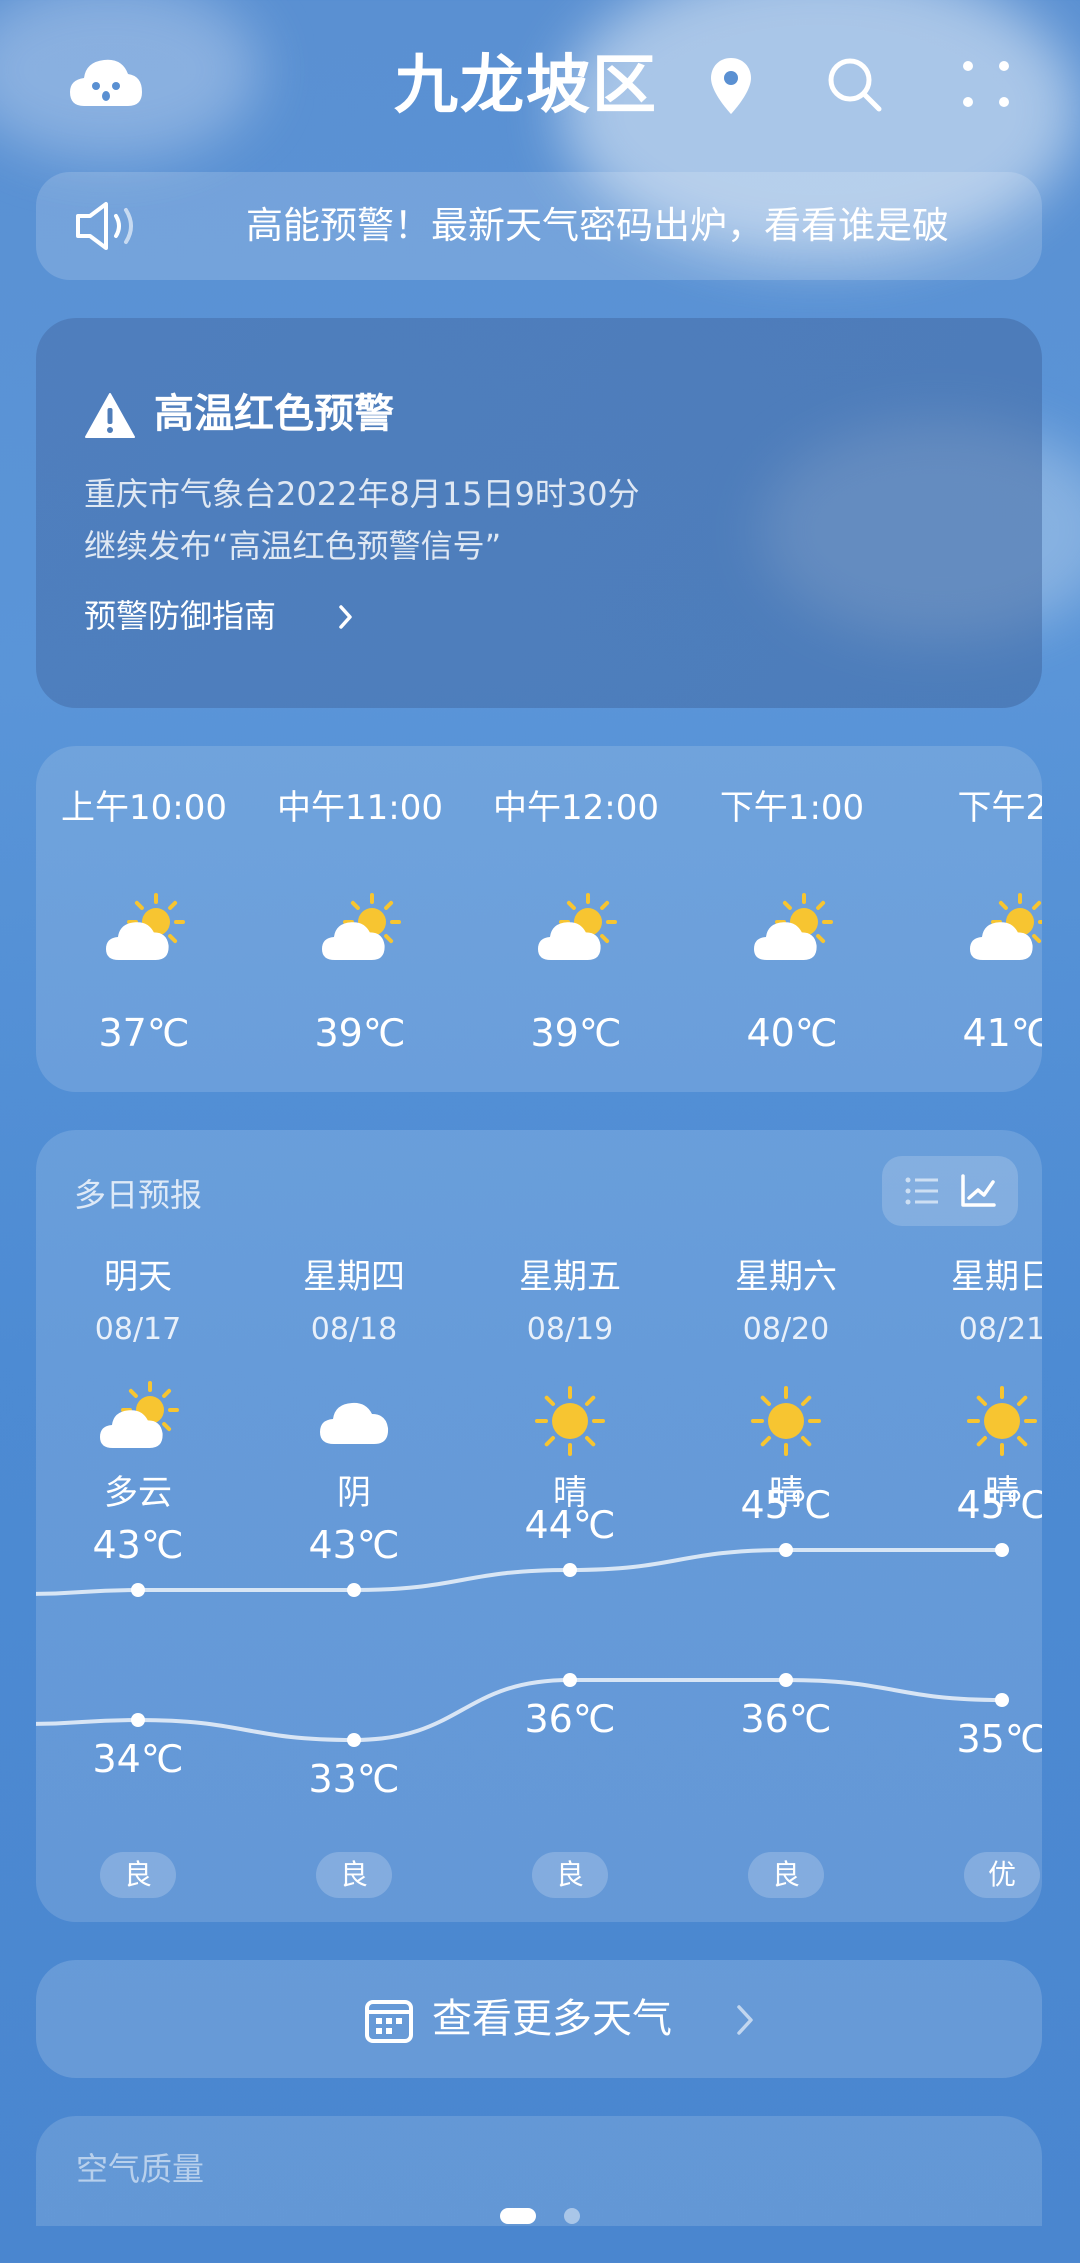 Image resolution: width=1080 pixels, height=2263 pixels. What do you see at coordinates (138, 1759) in the screenshot?
I see `day-low-temp: 34℃` at bounding box center [138, 1759].